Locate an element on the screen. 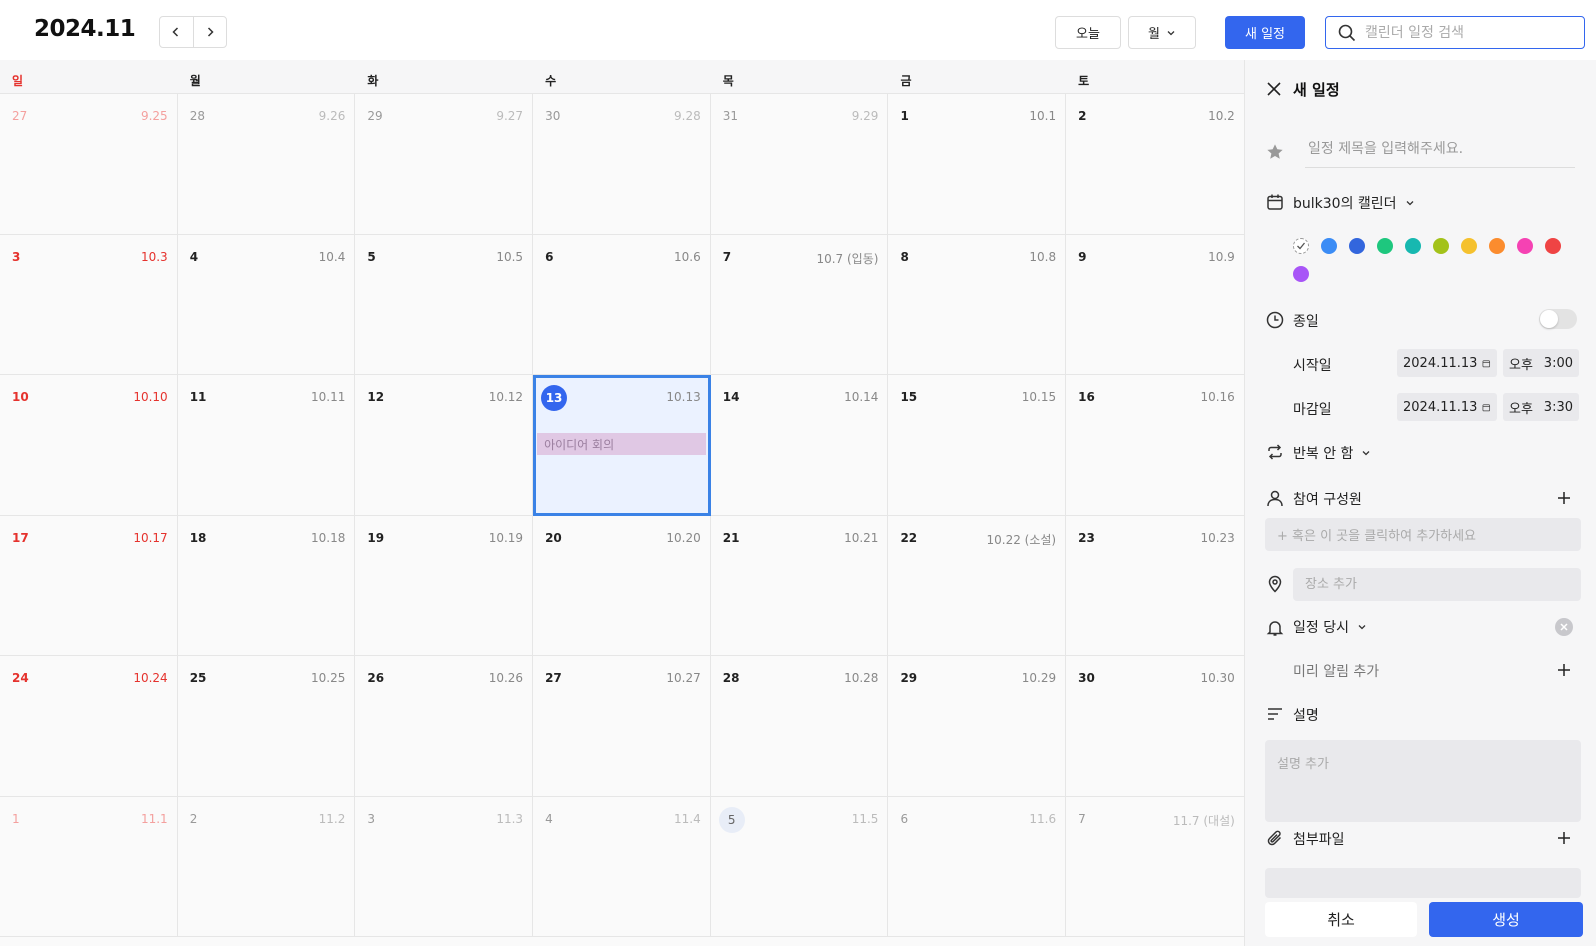  day-cell: 15 10.15 is located at coordinates (977, 445).